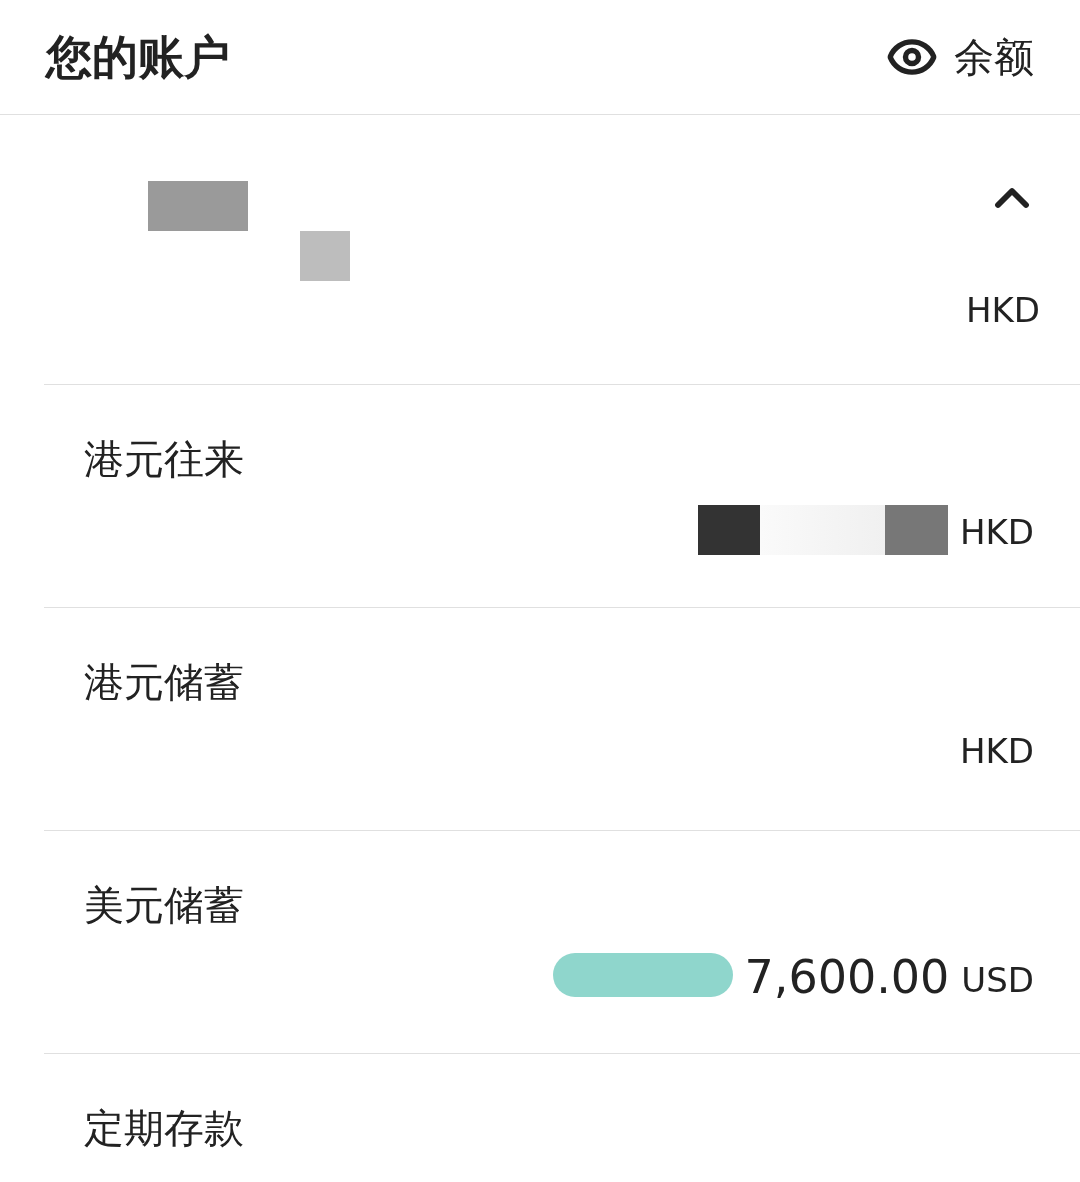  Describe the element at coordinates (960, 57) in the screenshot. I see `balance-toggle: 余额` at that location.